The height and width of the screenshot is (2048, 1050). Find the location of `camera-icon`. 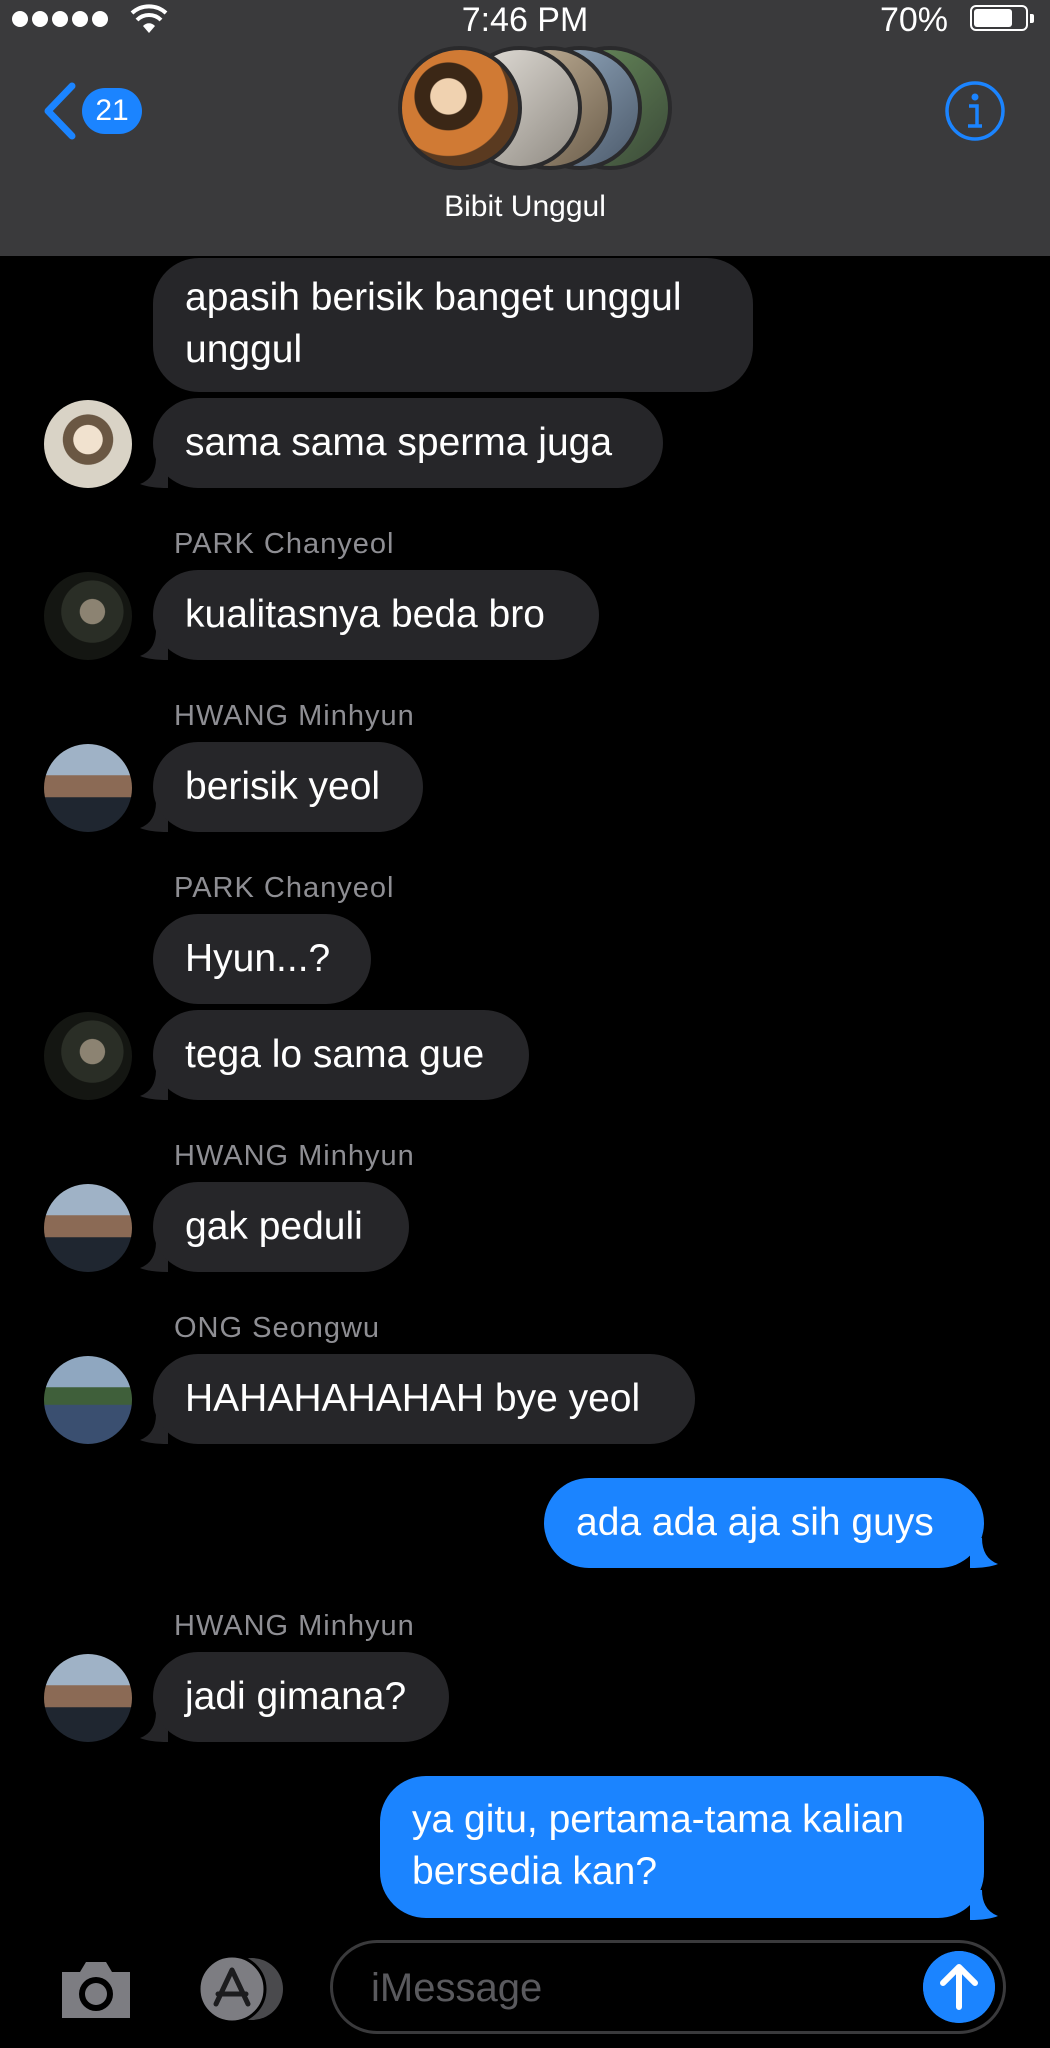

camera-icon is located at coordinates (96, 1989).